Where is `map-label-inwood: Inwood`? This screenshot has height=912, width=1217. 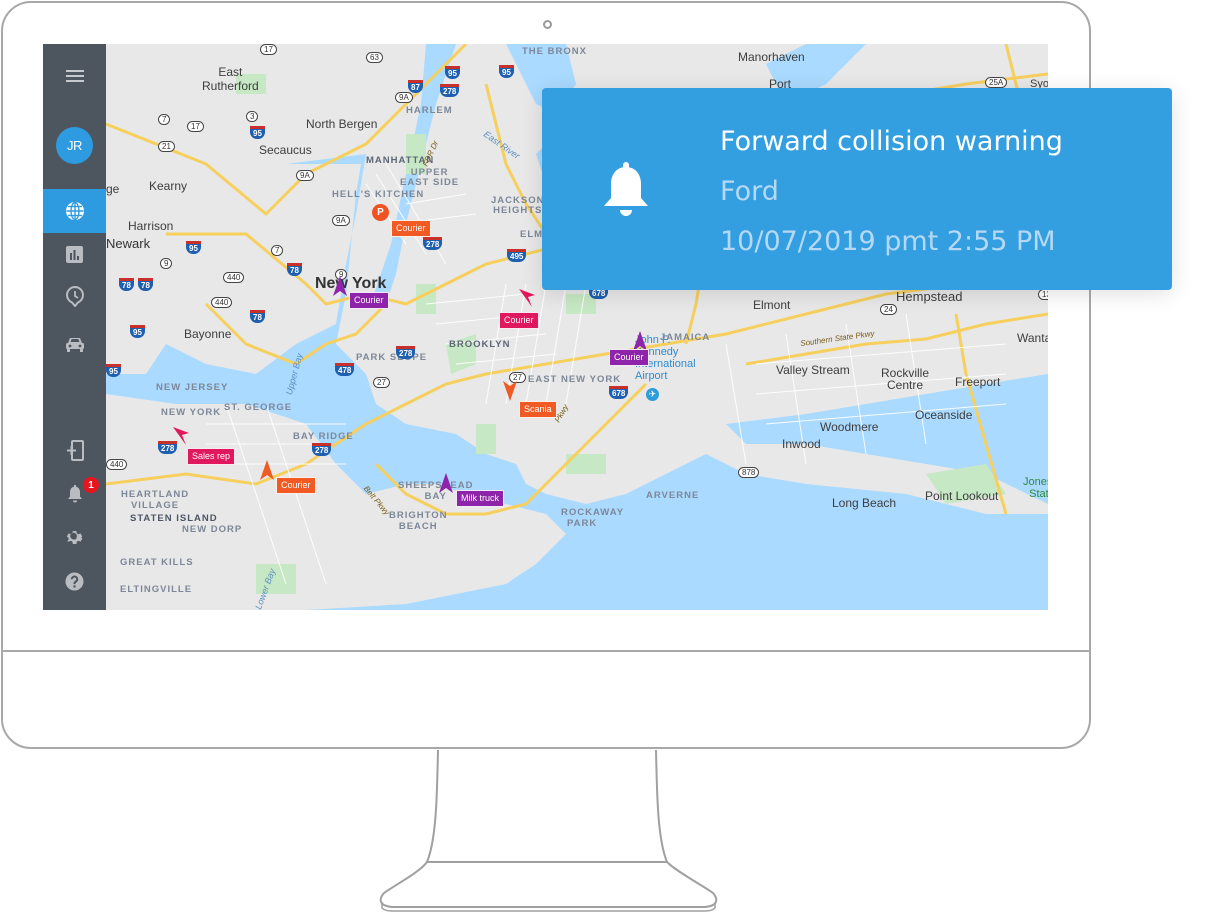 map-label-inwood: Inwood is located at coordinates (801, 444).